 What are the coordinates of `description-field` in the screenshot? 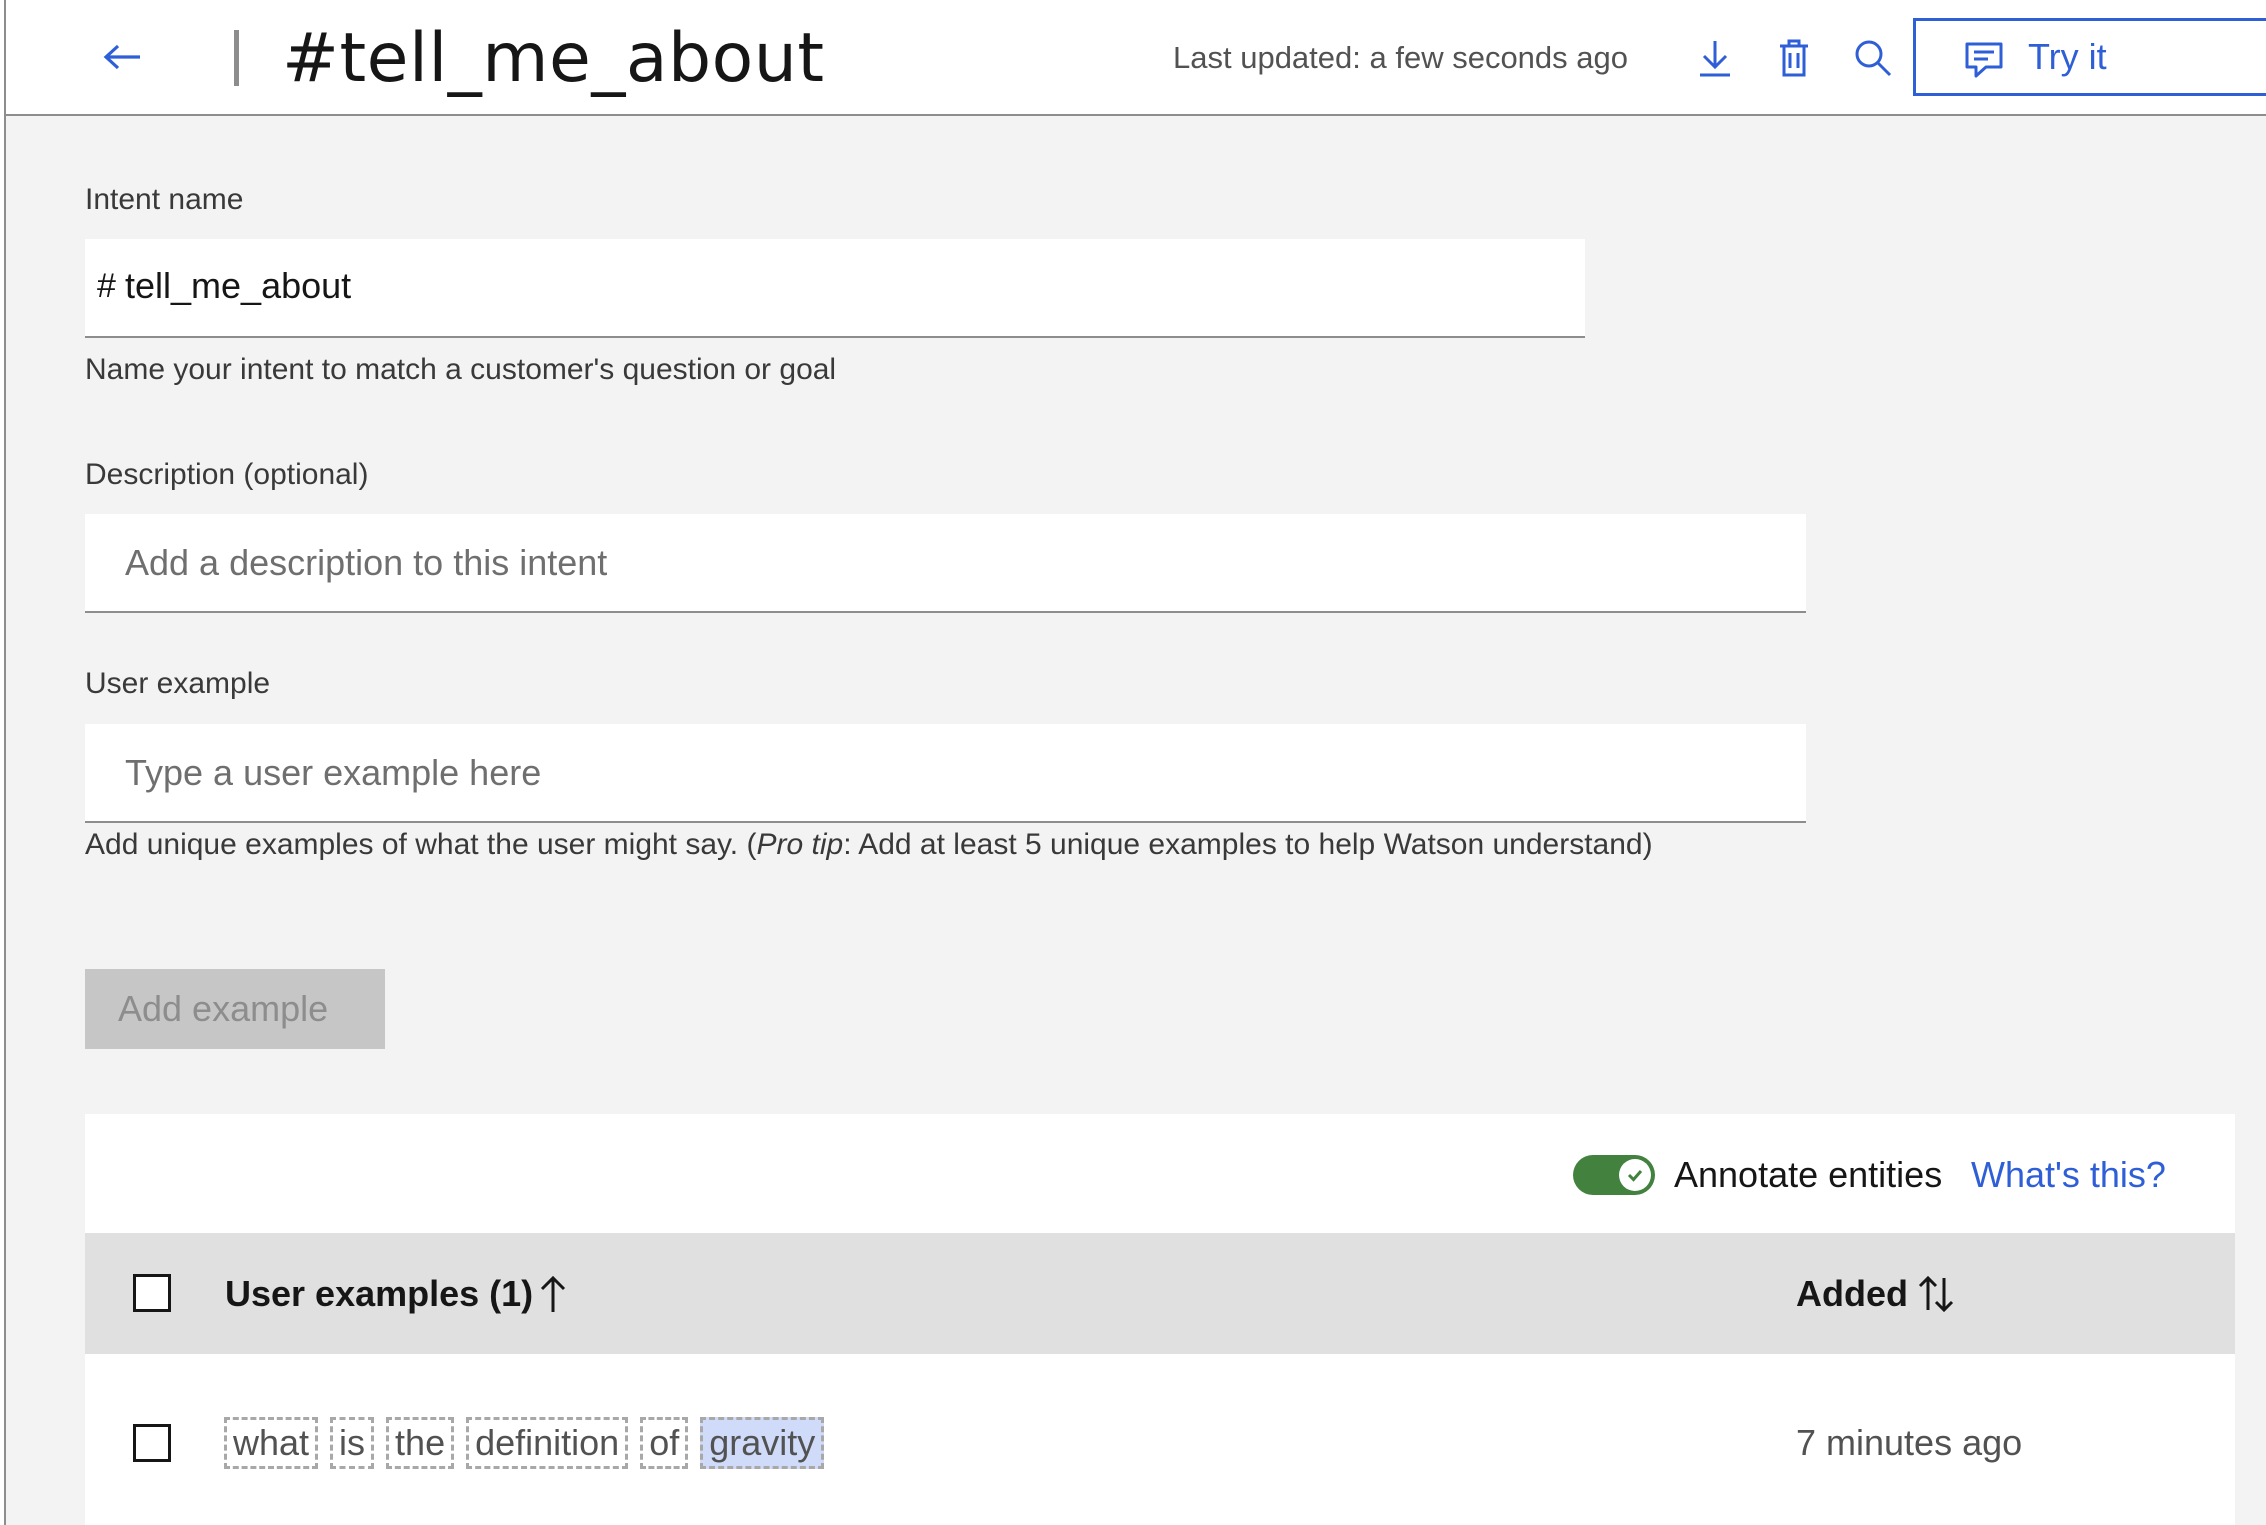 It's located at (945, 563).